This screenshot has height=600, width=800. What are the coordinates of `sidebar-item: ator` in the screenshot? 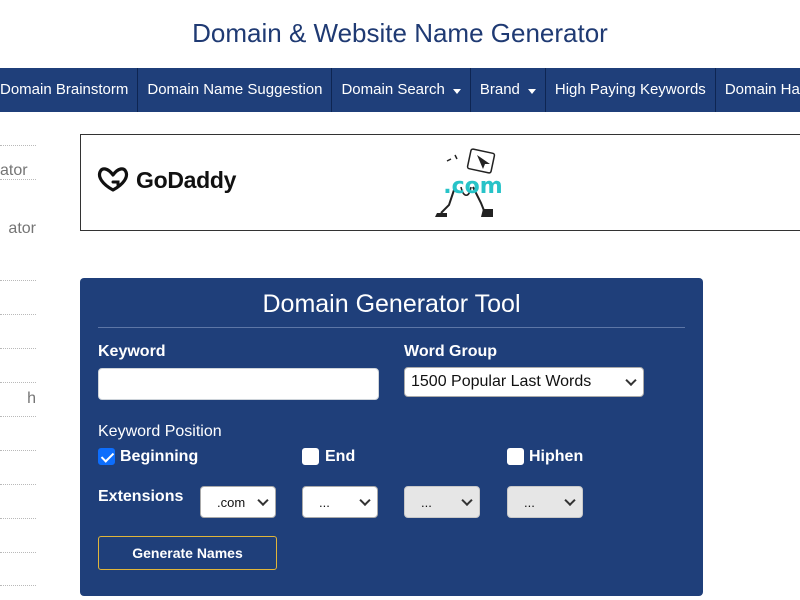 It's located at (18, 163).